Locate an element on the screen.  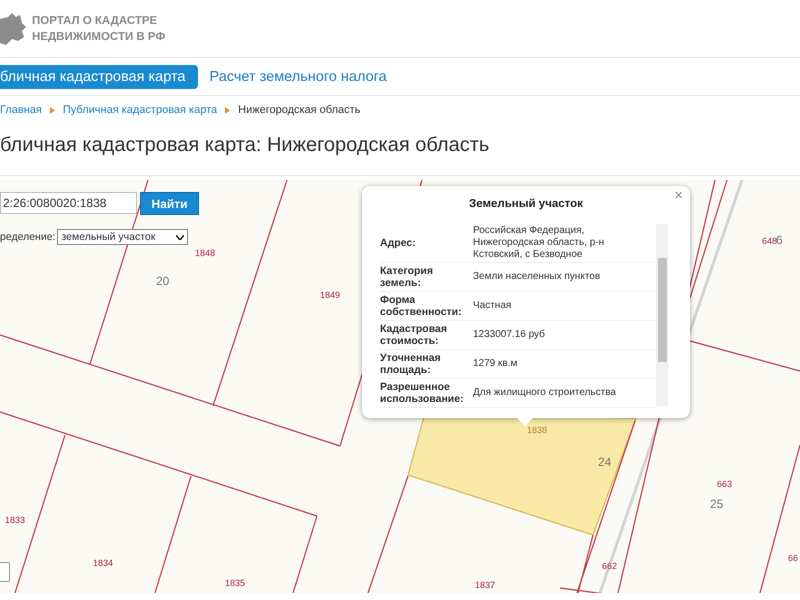
page-title: бличная кадастровая карта: Нижегородская область is located at coordinates (245, 145).